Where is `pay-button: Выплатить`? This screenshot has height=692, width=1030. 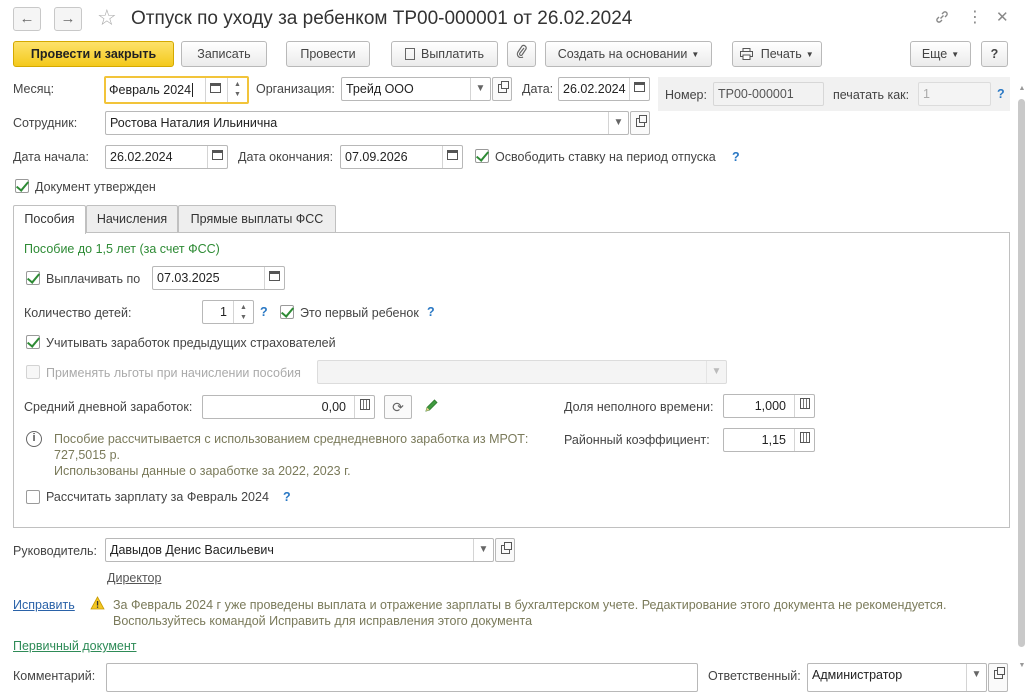
pay-button: Выплатить is located at coordinates (444, 54).